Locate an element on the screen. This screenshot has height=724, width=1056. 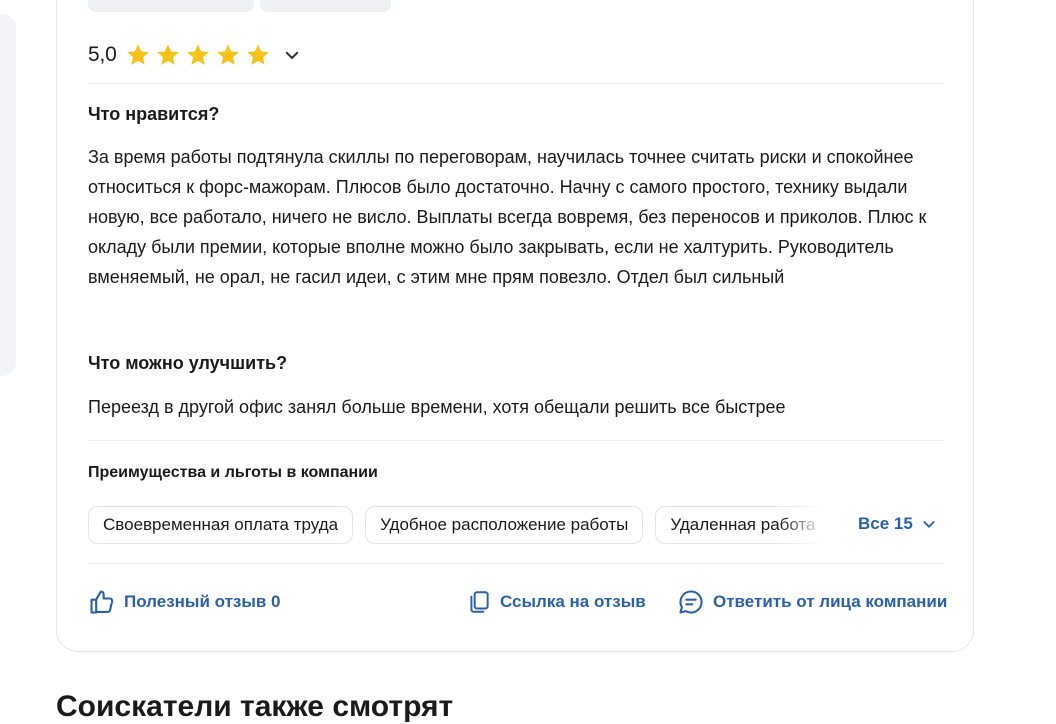
reply-label: Ответить от лица компании is located at coordinates (830, 601).